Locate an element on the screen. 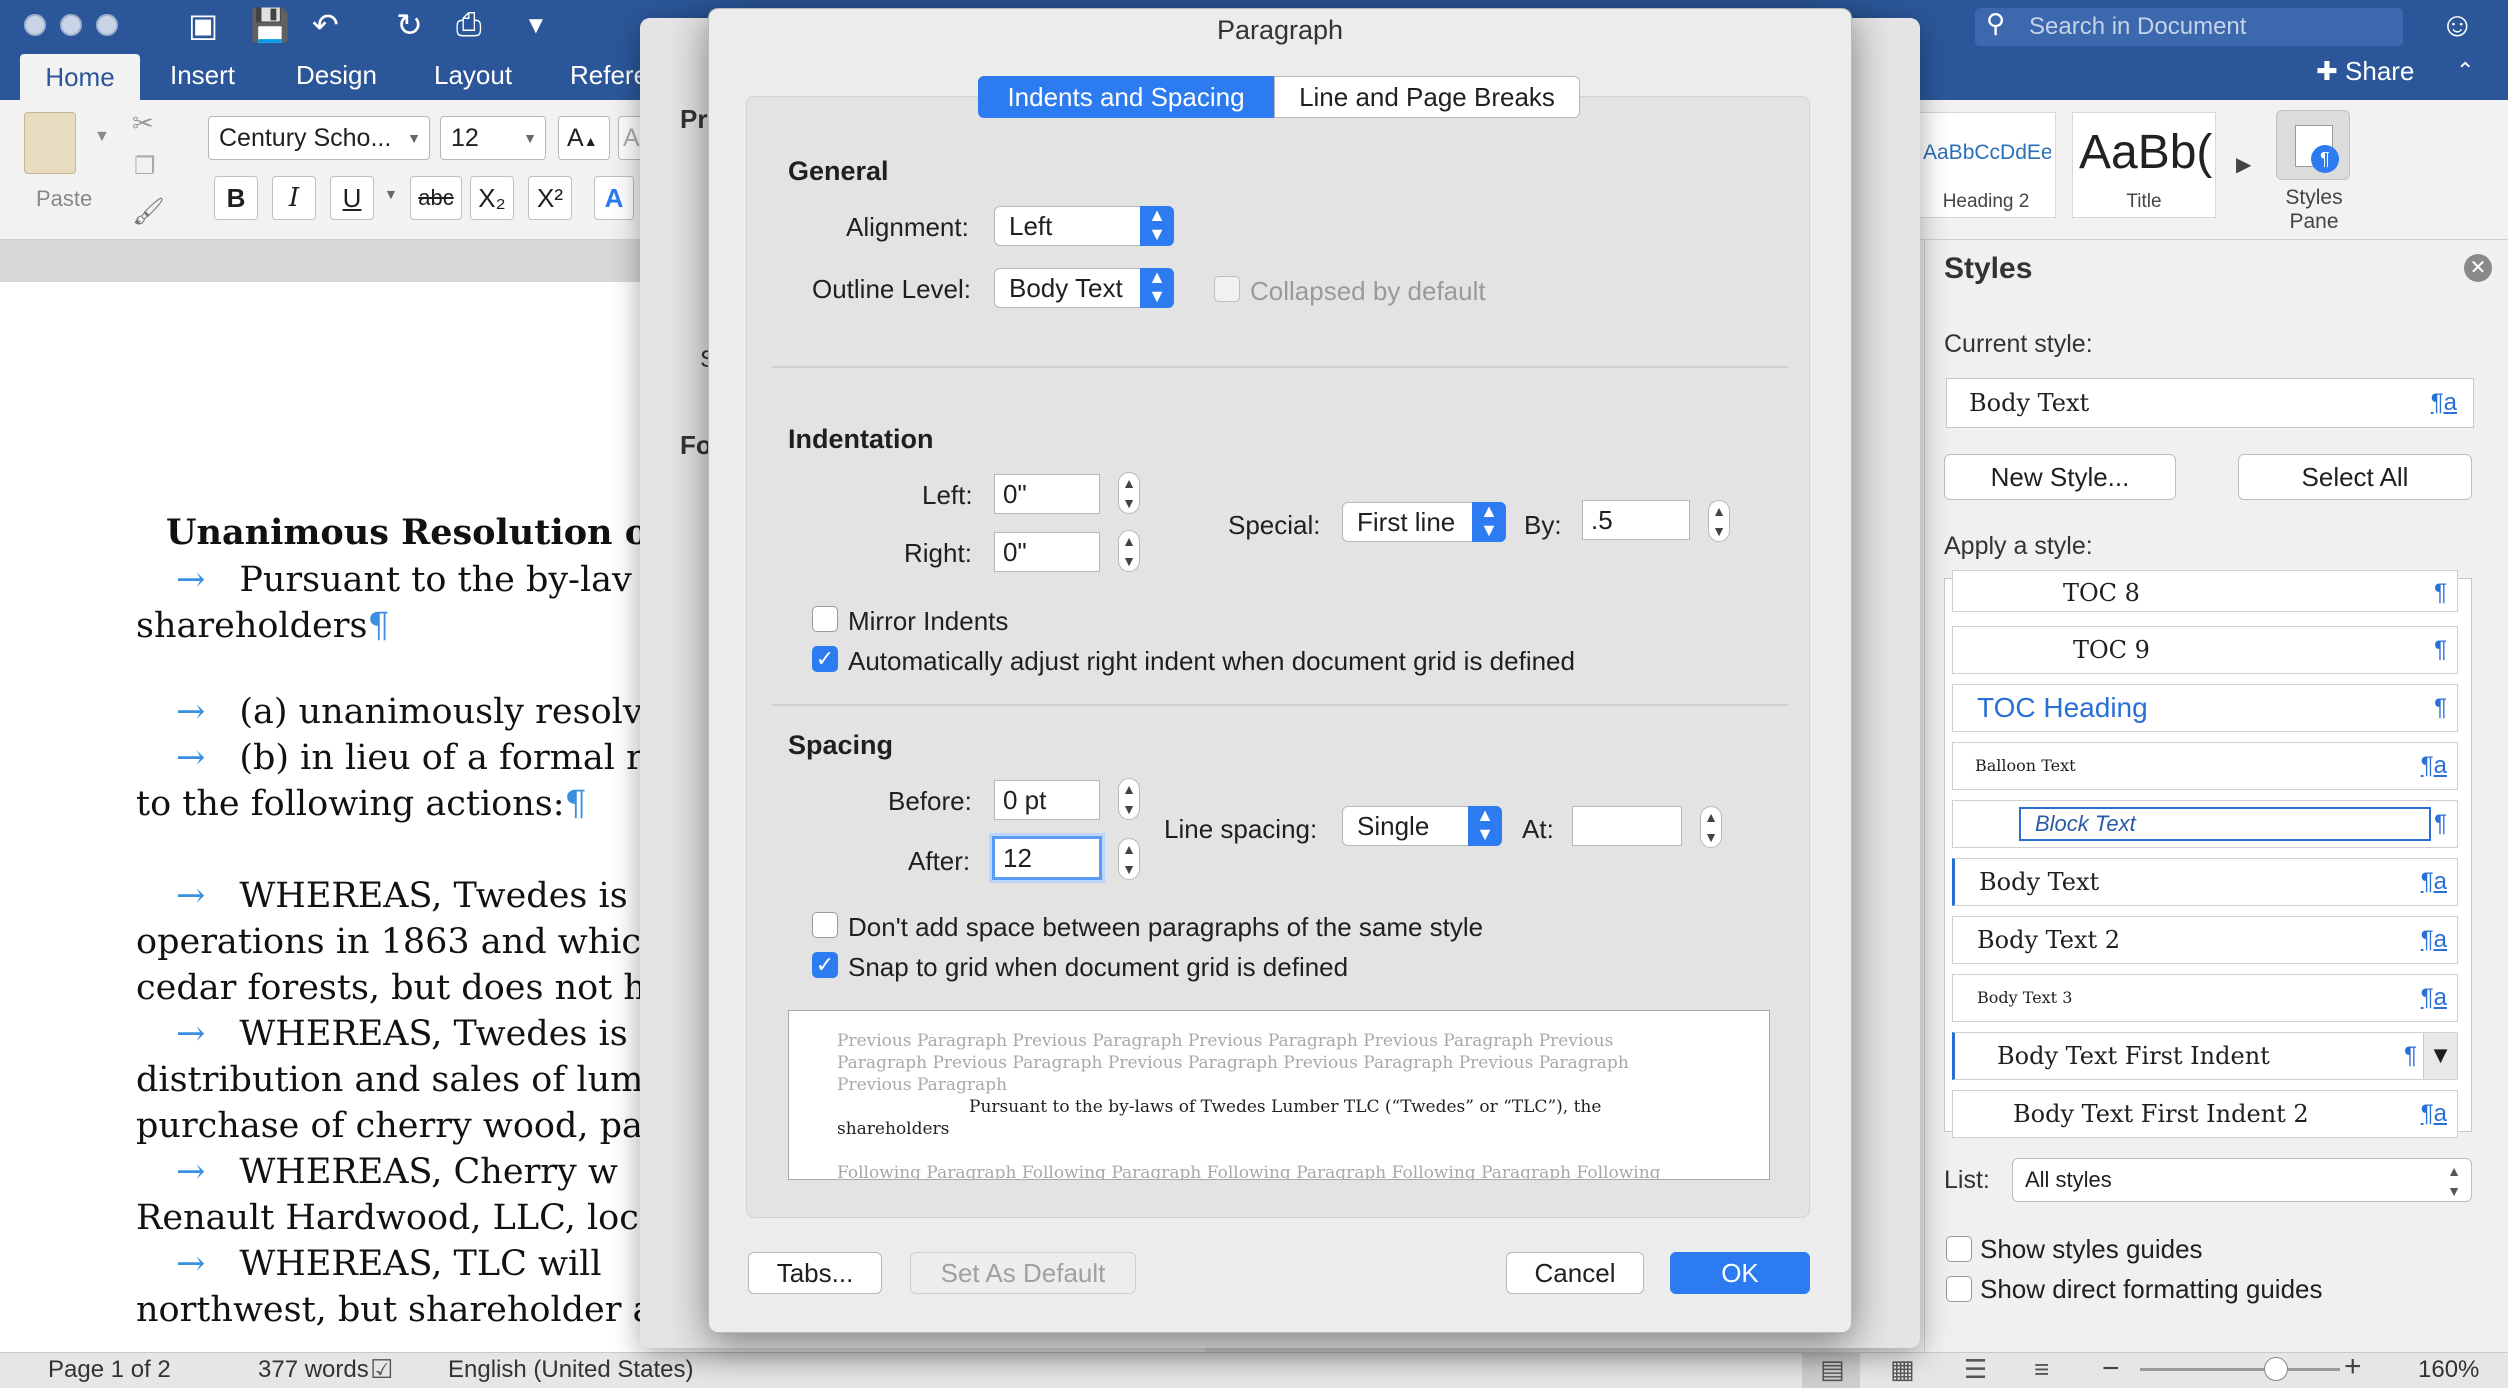  search-input: Search in Document is located at coordinates (2189, 27).